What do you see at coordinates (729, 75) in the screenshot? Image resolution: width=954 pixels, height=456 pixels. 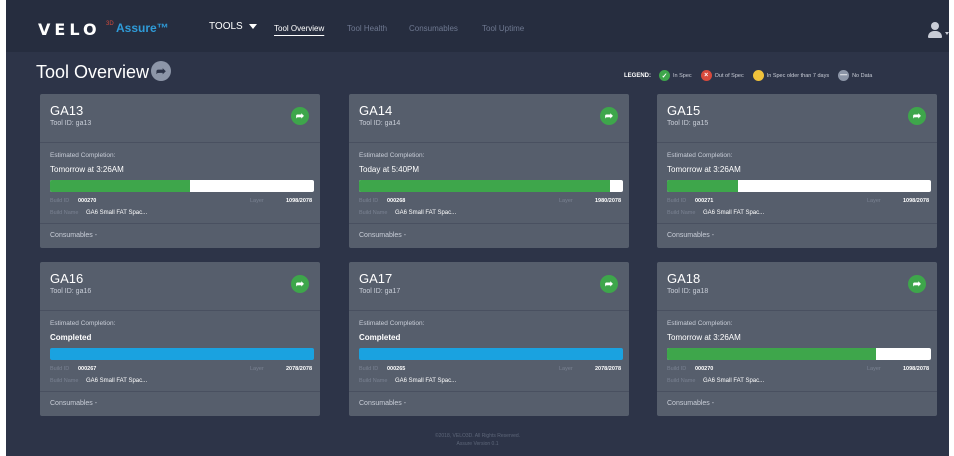 I see `legend-text: Out of Spec` at bounding box center [729, 75].